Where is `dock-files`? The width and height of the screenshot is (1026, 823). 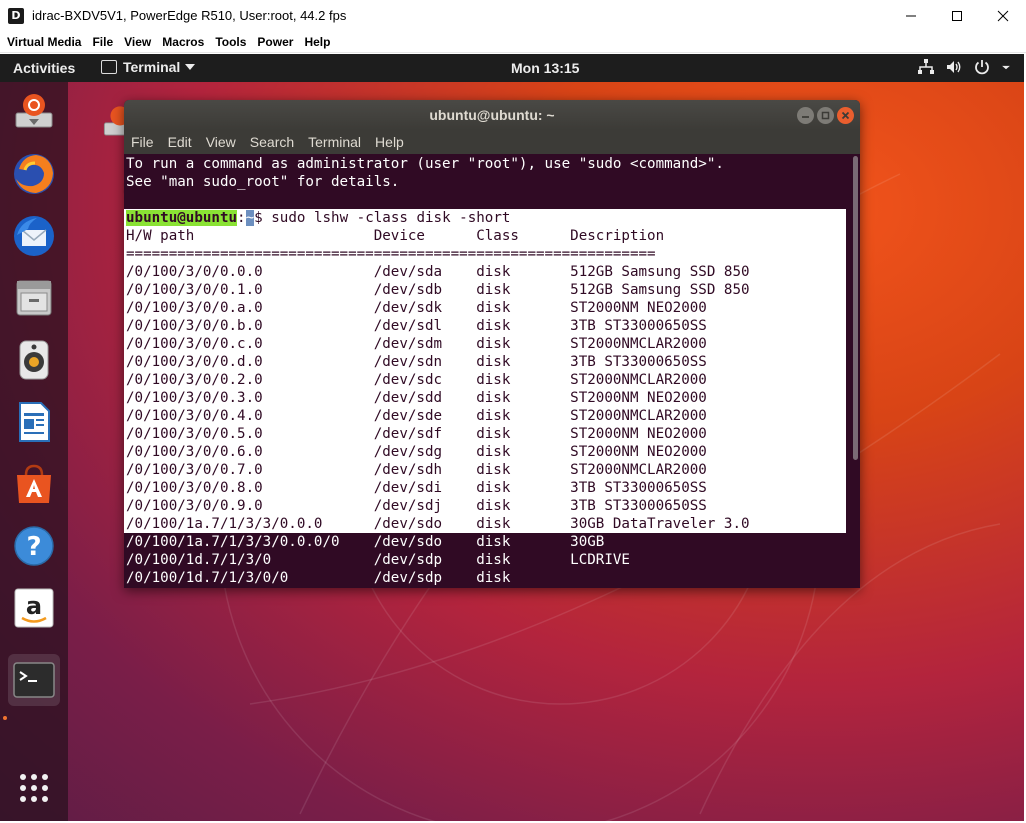
dock-files is located at coordinates (34, 298).